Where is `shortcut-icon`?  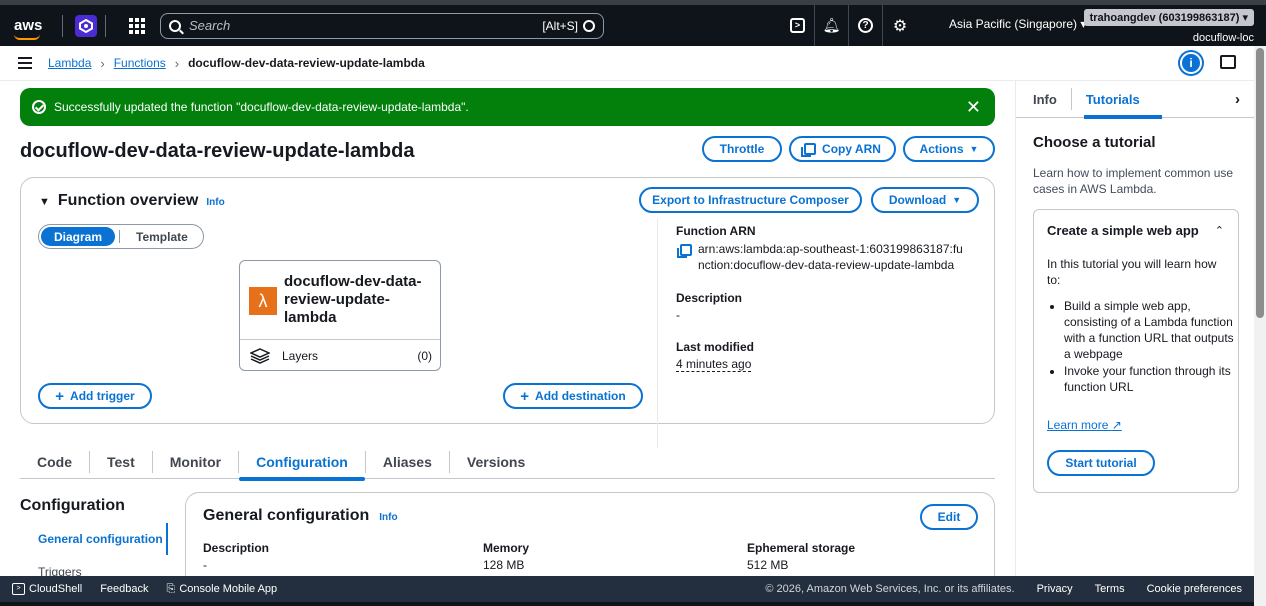 shortcut-icon is located at coordinates (589, 25).